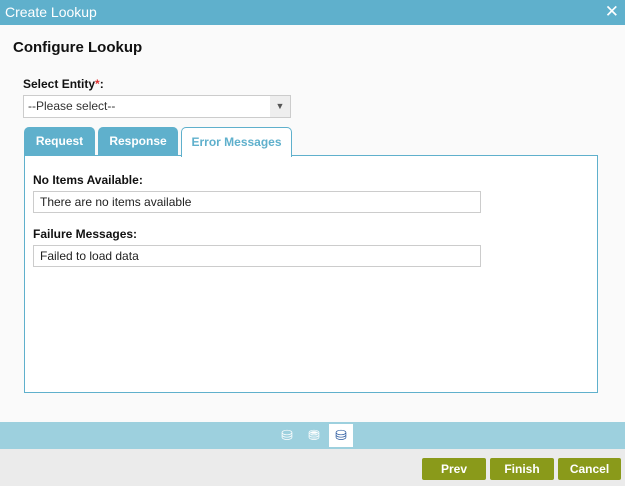  I want to click on database-step-icon: ⛁, so click(287, 435).